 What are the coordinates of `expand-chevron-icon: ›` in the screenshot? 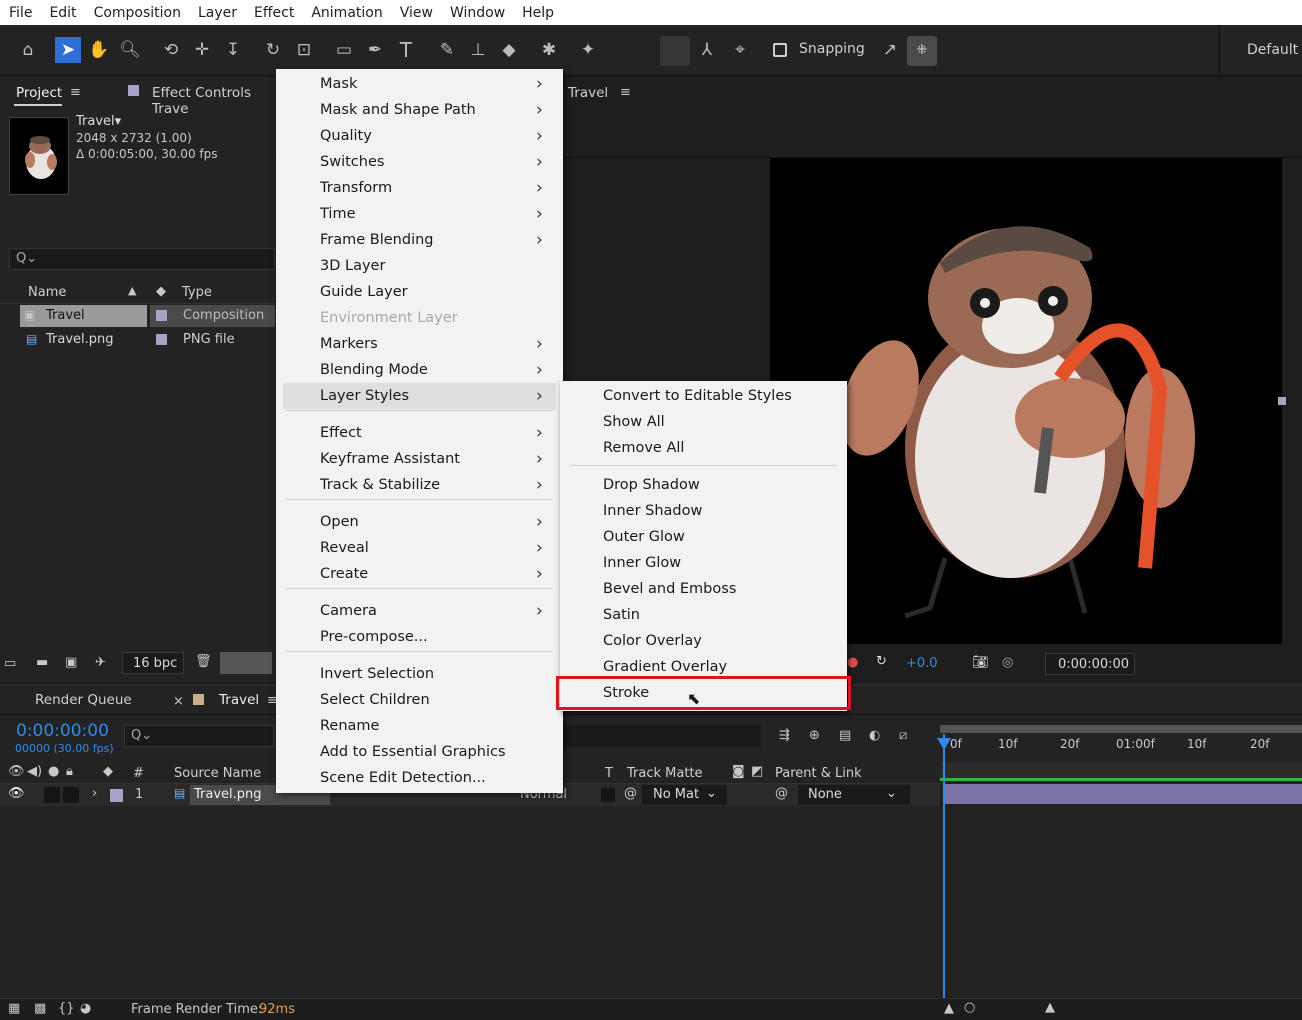 It's located at (94, 793).